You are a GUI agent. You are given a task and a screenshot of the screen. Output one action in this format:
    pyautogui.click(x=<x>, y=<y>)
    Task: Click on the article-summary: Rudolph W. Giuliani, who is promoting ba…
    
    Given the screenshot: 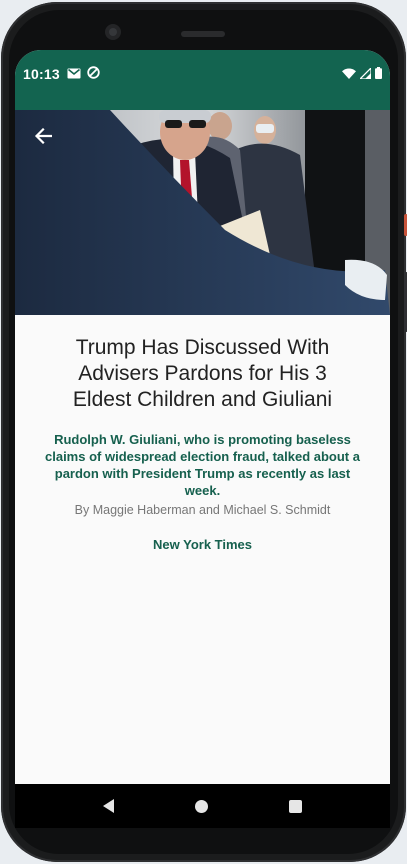 What is the action you would take?
    pyautogui.click(x=202, y=465)
    